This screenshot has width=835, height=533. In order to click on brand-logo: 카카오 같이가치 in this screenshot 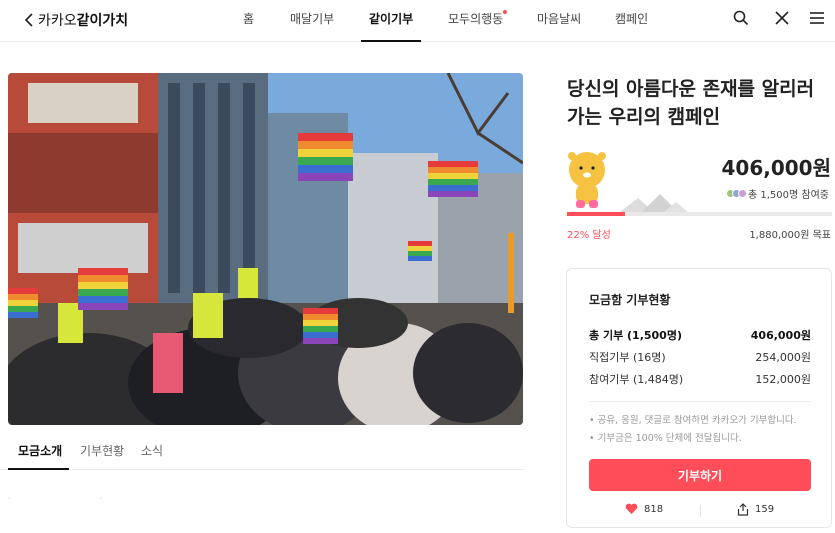, I will do `click(83, 20)`.